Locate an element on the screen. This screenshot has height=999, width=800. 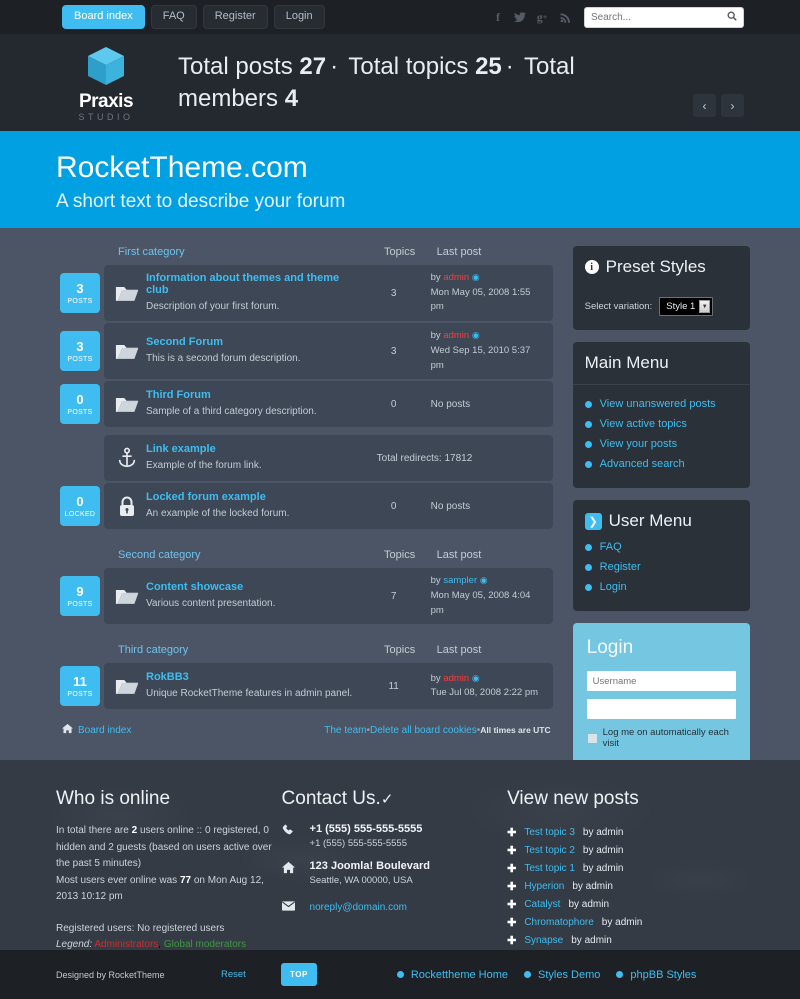
list-item: ✚ Catalyst by admin is located at coordinates (625, 904).